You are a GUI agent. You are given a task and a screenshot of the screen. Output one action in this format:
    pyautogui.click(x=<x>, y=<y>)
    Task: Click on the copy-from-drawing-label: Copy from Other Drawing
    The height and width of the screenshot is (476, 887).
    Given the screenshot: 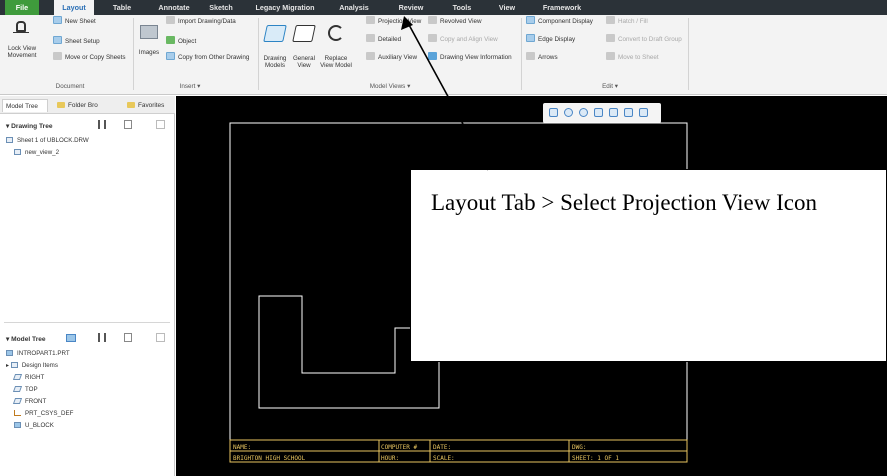 What is the action you would take?
    pyautogui.click(x=214, y=57)
    